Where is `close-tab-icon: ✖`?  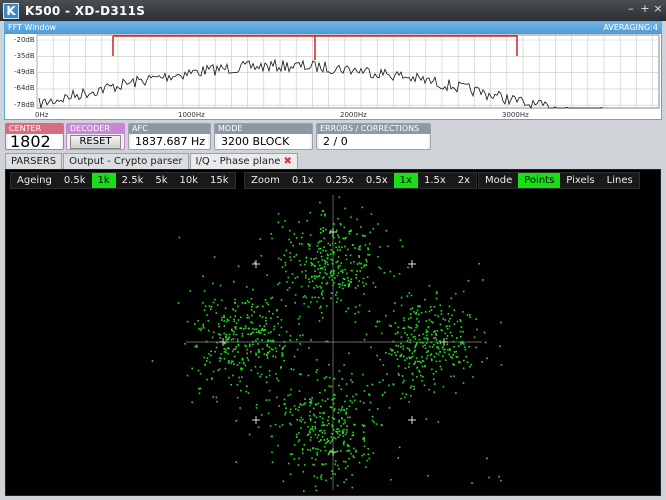 close-tab-icon: ✖ is located at coordinates (287, 161).